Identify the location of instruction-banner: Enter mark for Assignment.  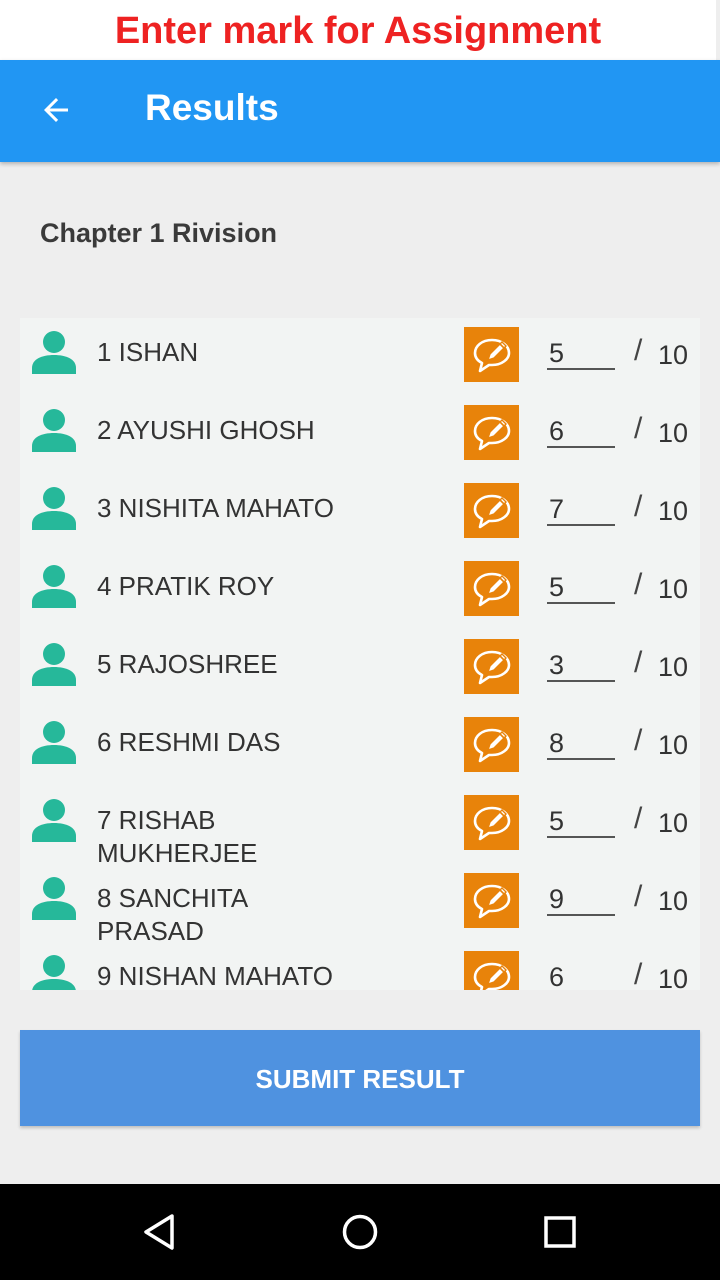
(358, 30).